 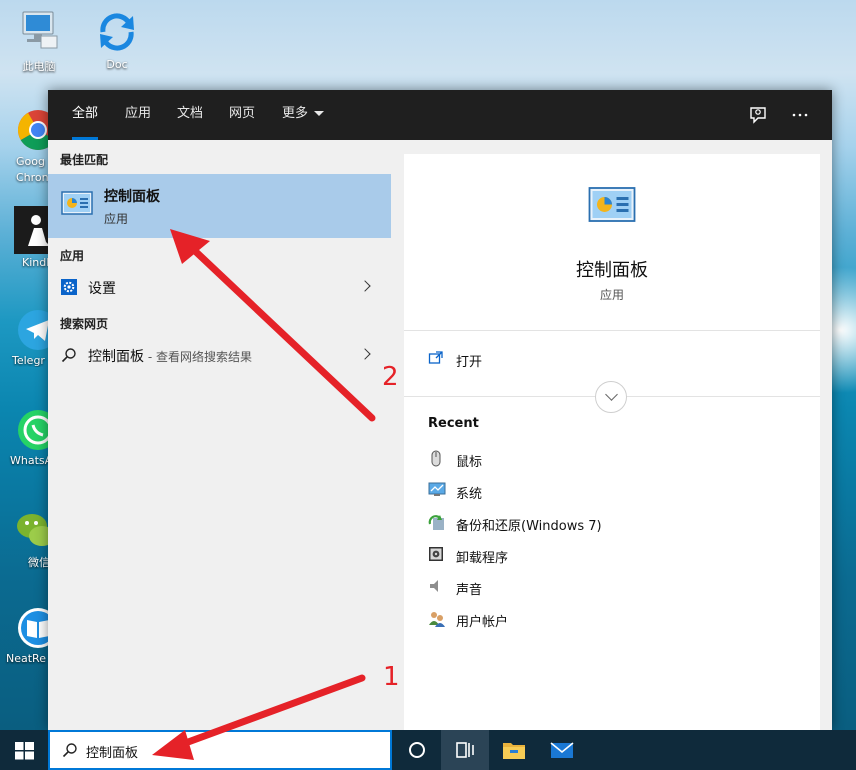 I want to click on cortana-button, so click(x=417, y=750).